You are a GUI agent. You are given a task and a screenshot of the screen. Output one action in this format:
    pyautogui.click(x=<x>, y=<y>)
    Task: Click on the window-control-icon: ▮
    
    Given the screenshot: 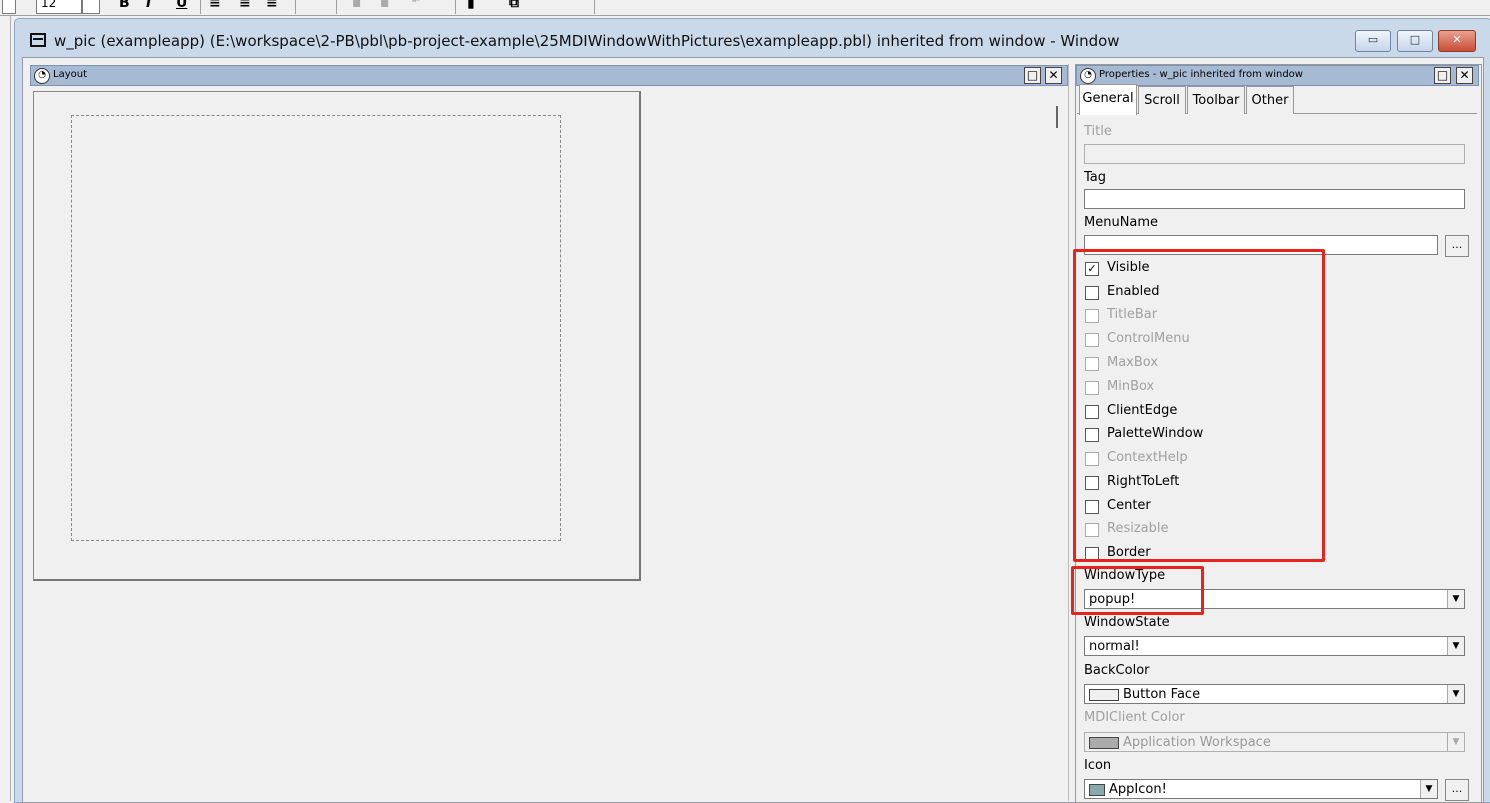 What is the action you would take?
    pyautogui.click(x=471, y=5)
    